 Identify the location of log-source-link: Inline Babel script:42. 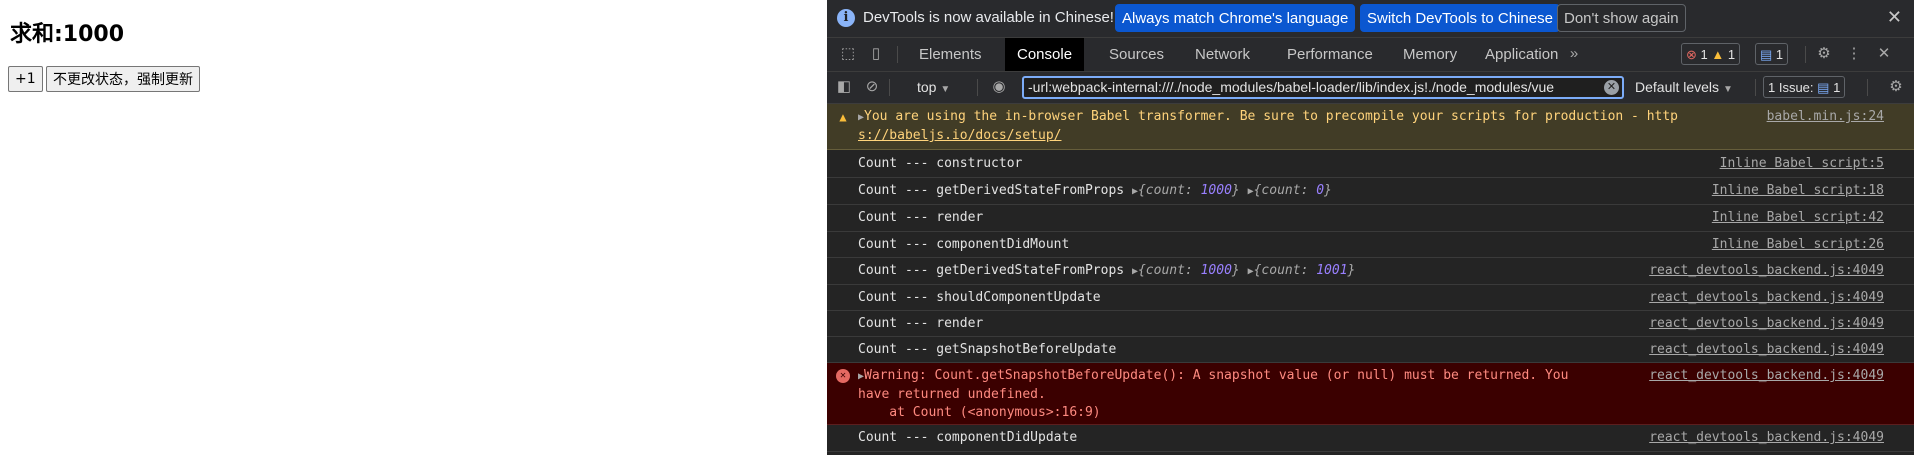
(1798, 218).